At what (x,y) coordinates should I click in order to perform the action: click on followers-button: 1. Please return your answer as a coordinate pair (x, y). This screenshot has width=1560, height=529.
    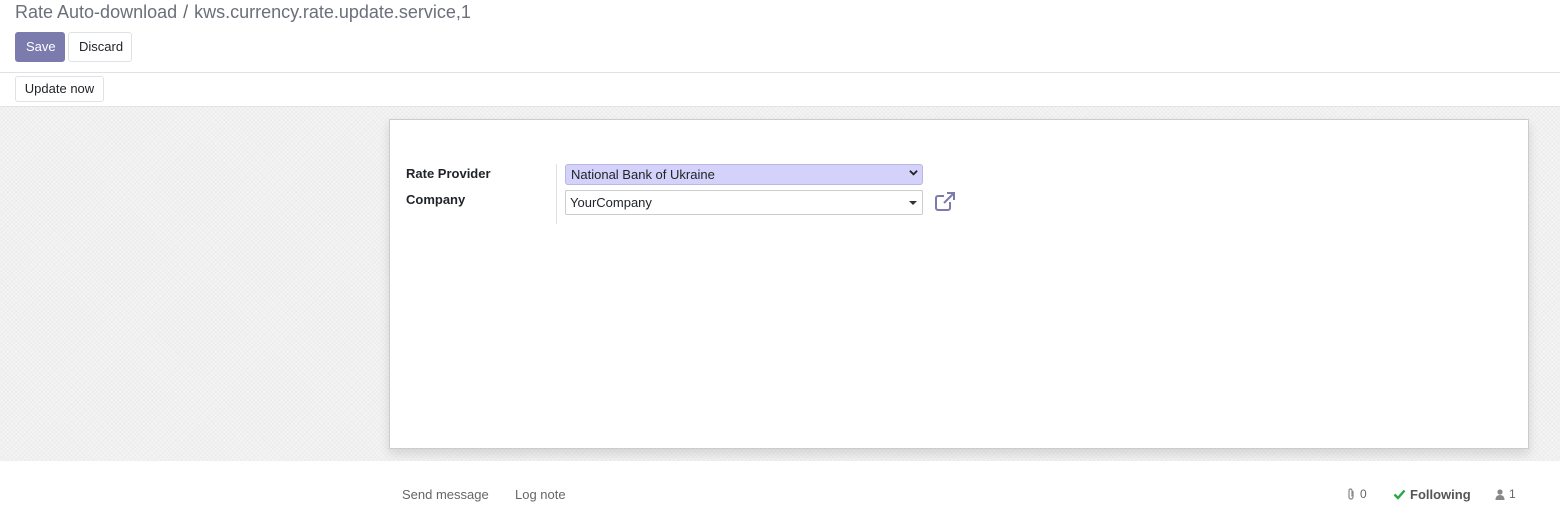
    Looking at the image, I should click on (1505, 494).